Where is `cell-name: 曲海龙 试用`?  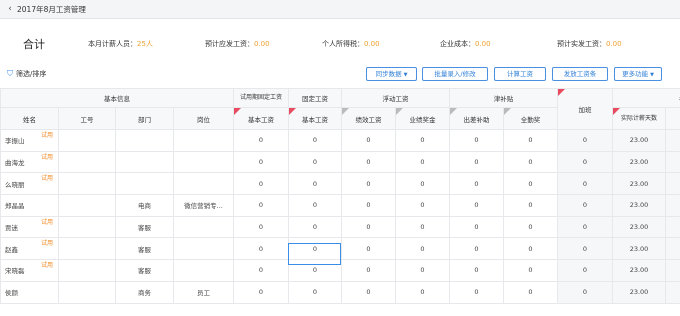
cell-name: 曲海龙 试用 is located at coordinates (29, 162).